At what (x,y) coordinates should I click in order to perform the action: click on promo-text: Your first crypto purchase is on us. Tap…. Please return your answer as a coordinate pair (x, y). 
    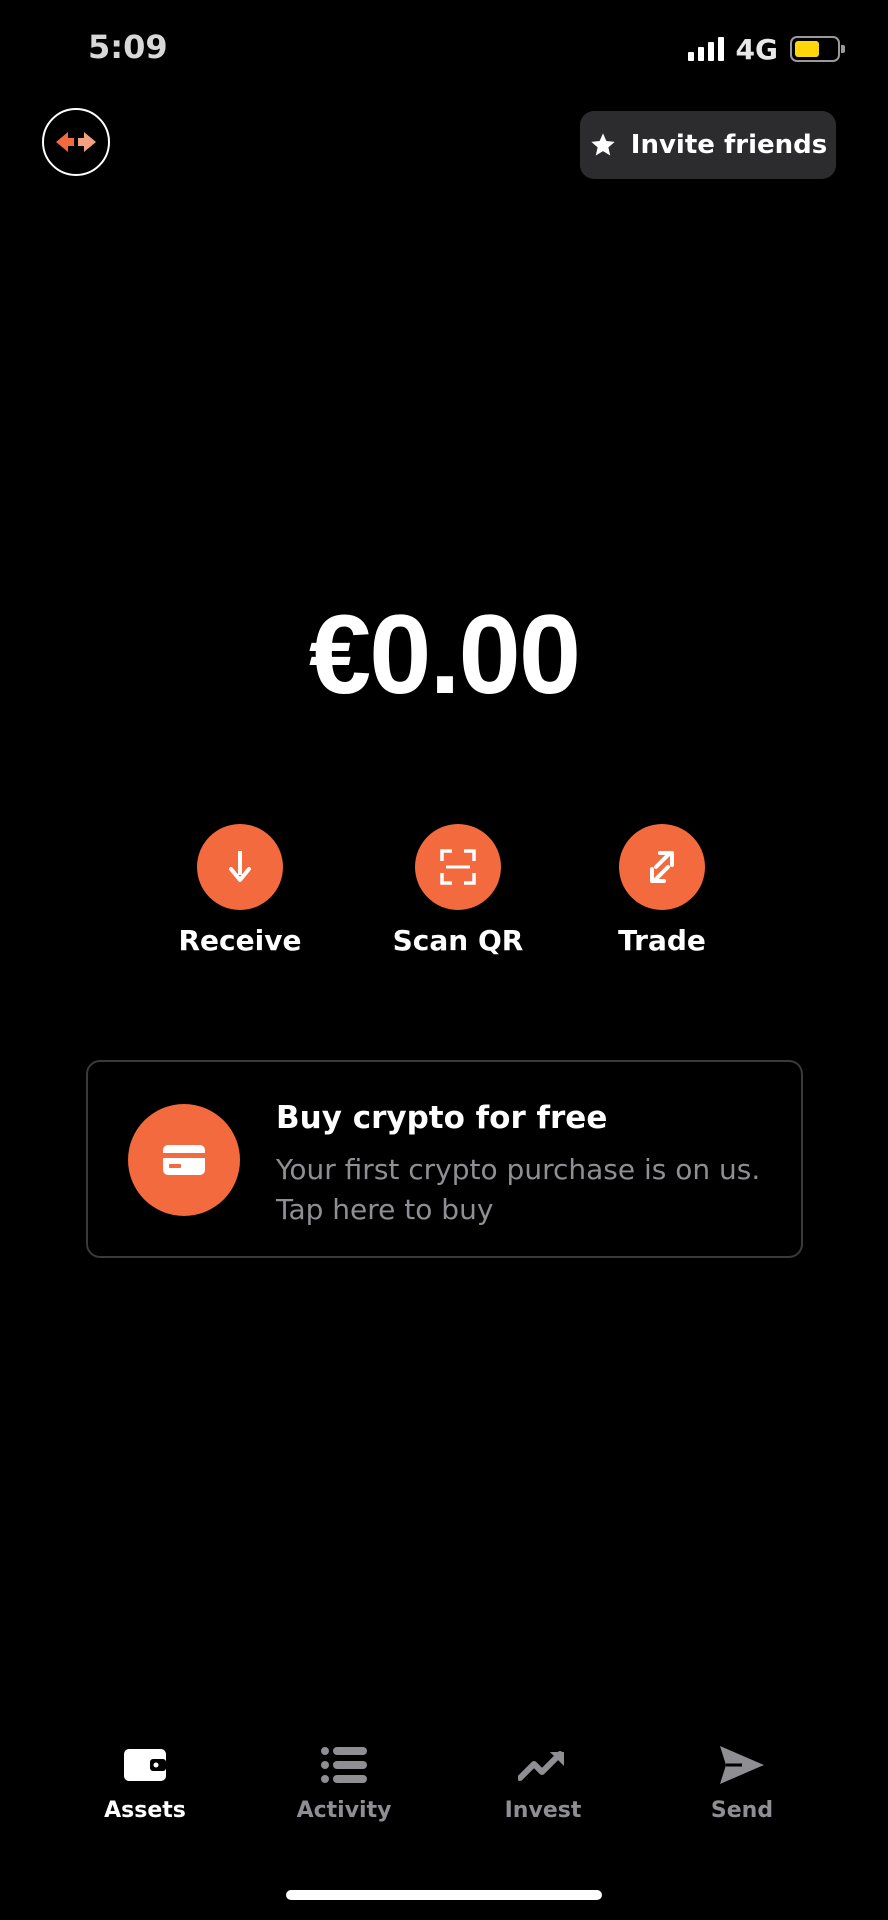
    Looking at the image, I should click on (518, 1189).